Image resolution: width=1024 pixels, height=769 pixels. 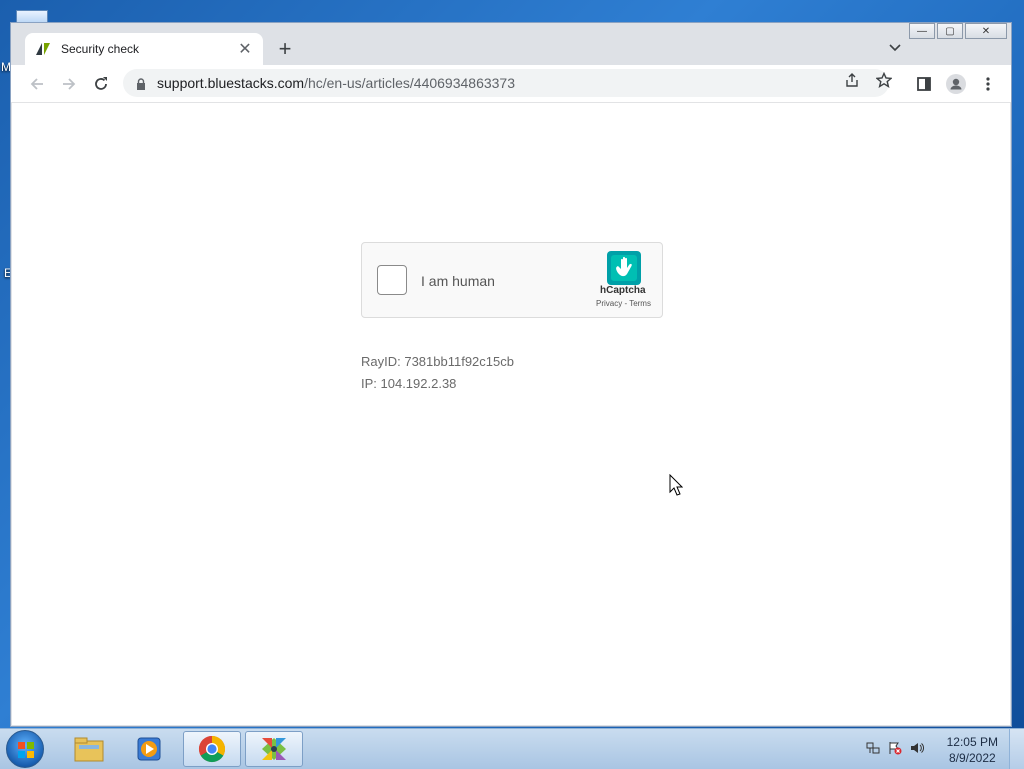 What do you see at coordinates (956, 84) in the screenshot?
I see `profile-icon` at bounding box center [956, 84].